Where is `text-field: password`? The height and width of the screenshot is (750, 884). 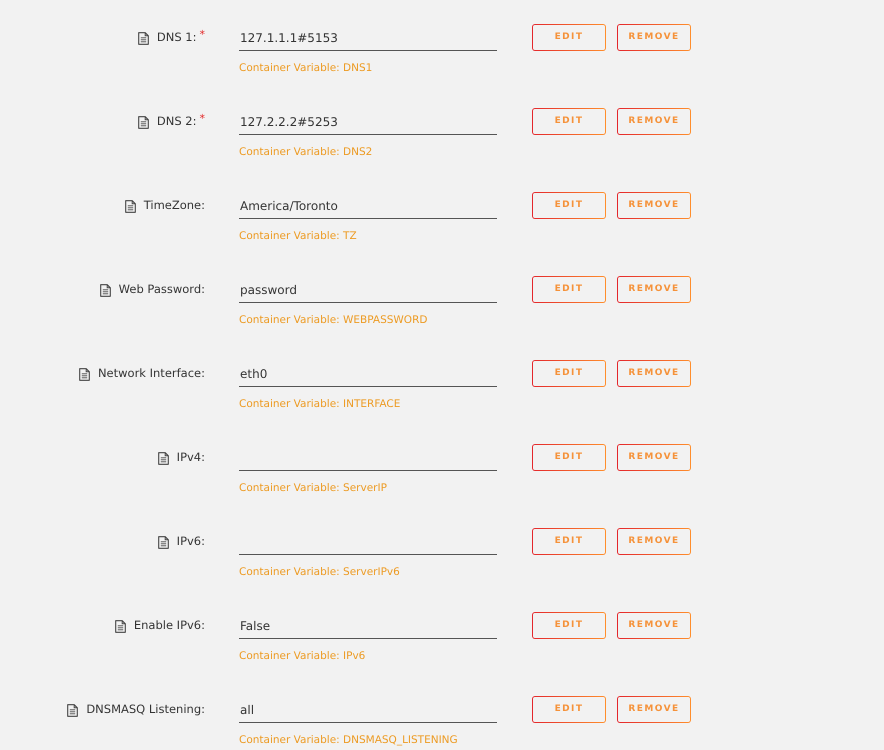 text-field: password is located at coordinates (368, 290).